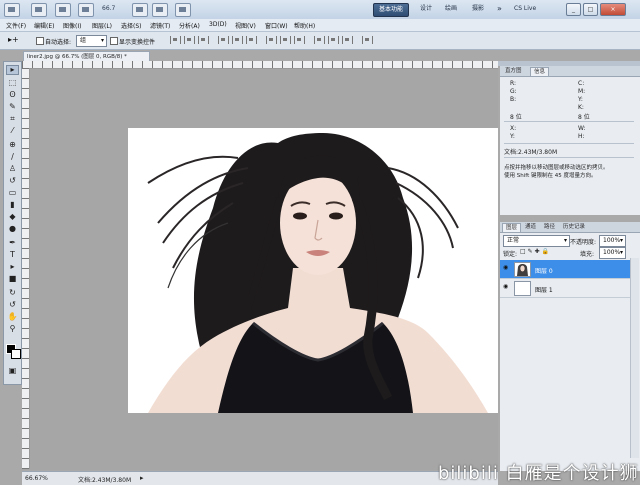 The height and width of the screenshot is (485, 640). I want to click on info-divider, so click(569, 121).